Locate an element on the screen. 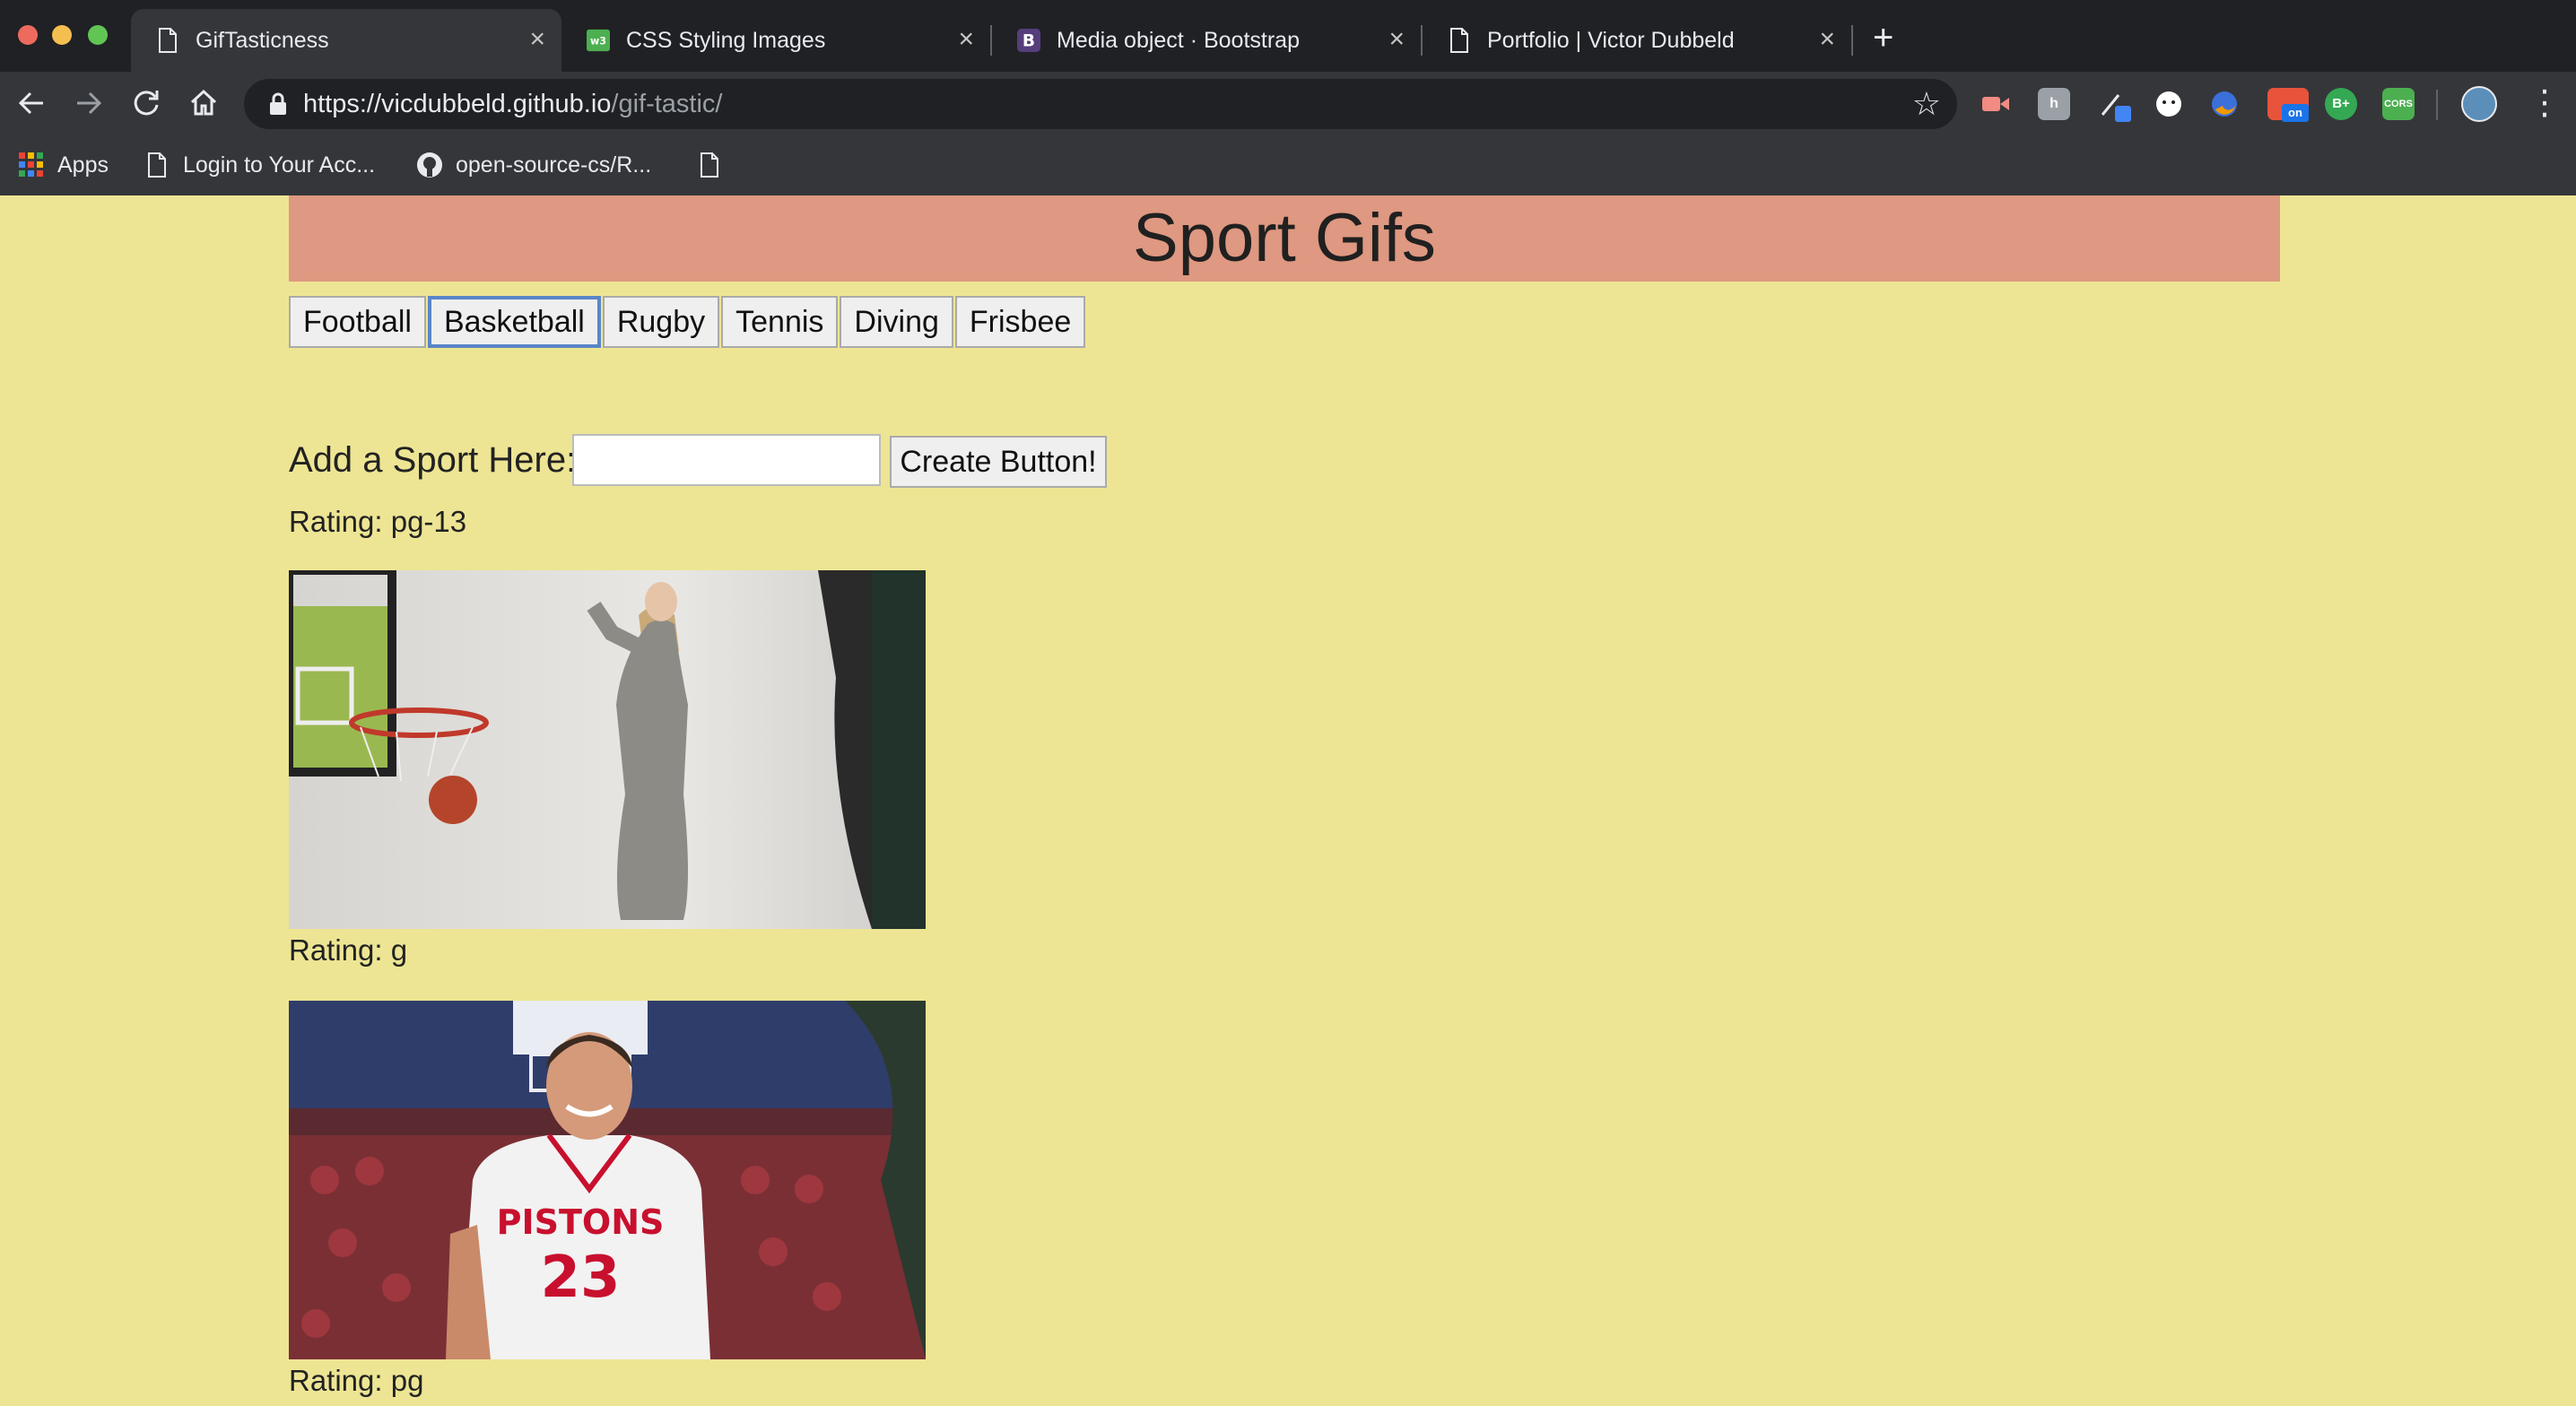 Image resolution: width=2576 pixels, height=1406 pixels. tab-media-object-bootstrap: B Media object · Bootstrap × is located at coordinates (1206, 40).